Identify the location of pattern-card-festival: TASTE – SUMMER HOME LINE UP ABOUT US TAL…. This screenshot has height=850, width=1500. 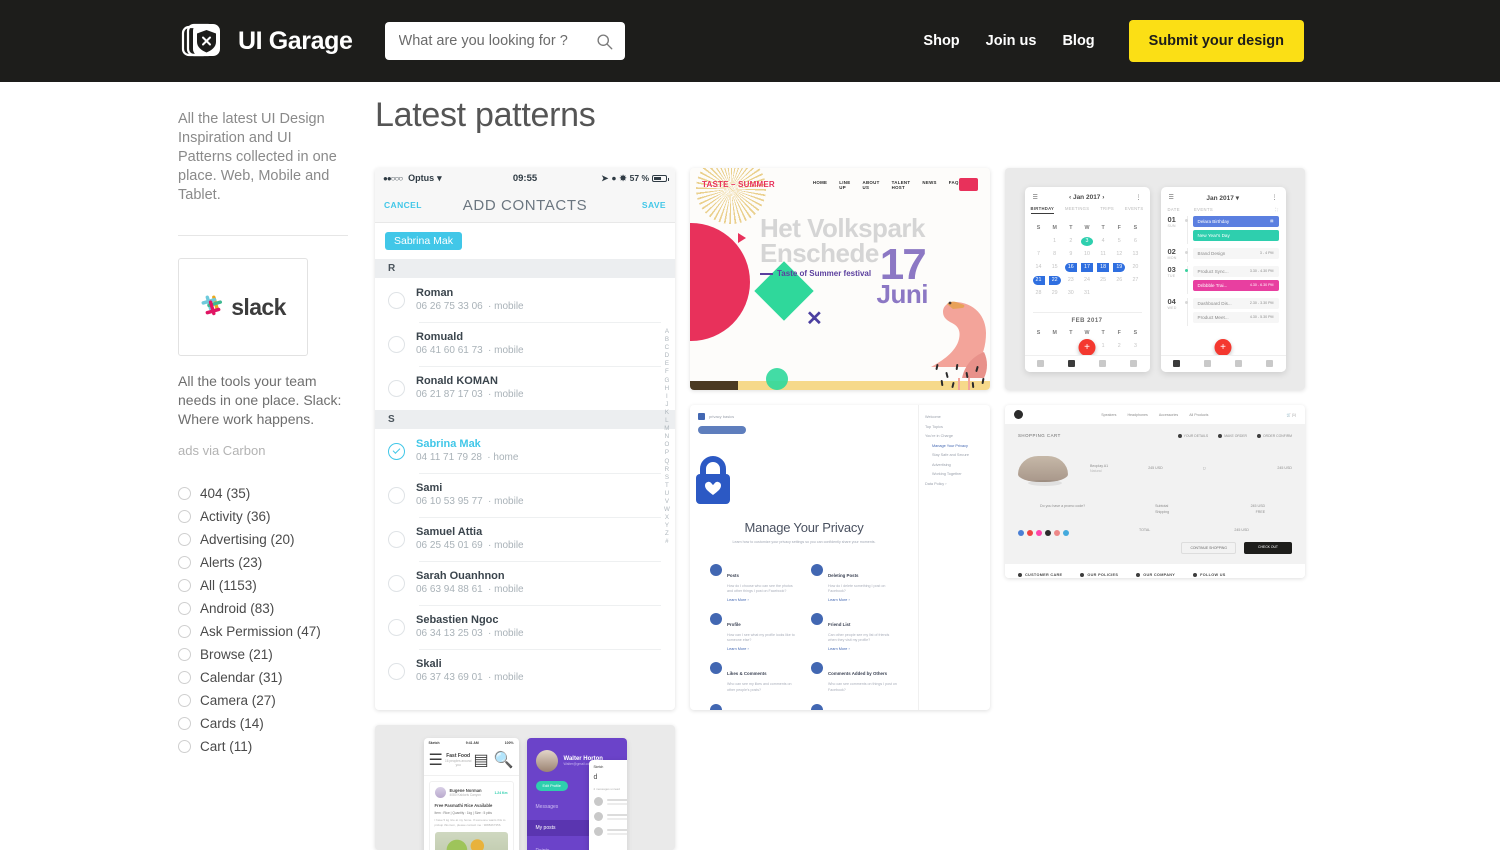
(840, 279).